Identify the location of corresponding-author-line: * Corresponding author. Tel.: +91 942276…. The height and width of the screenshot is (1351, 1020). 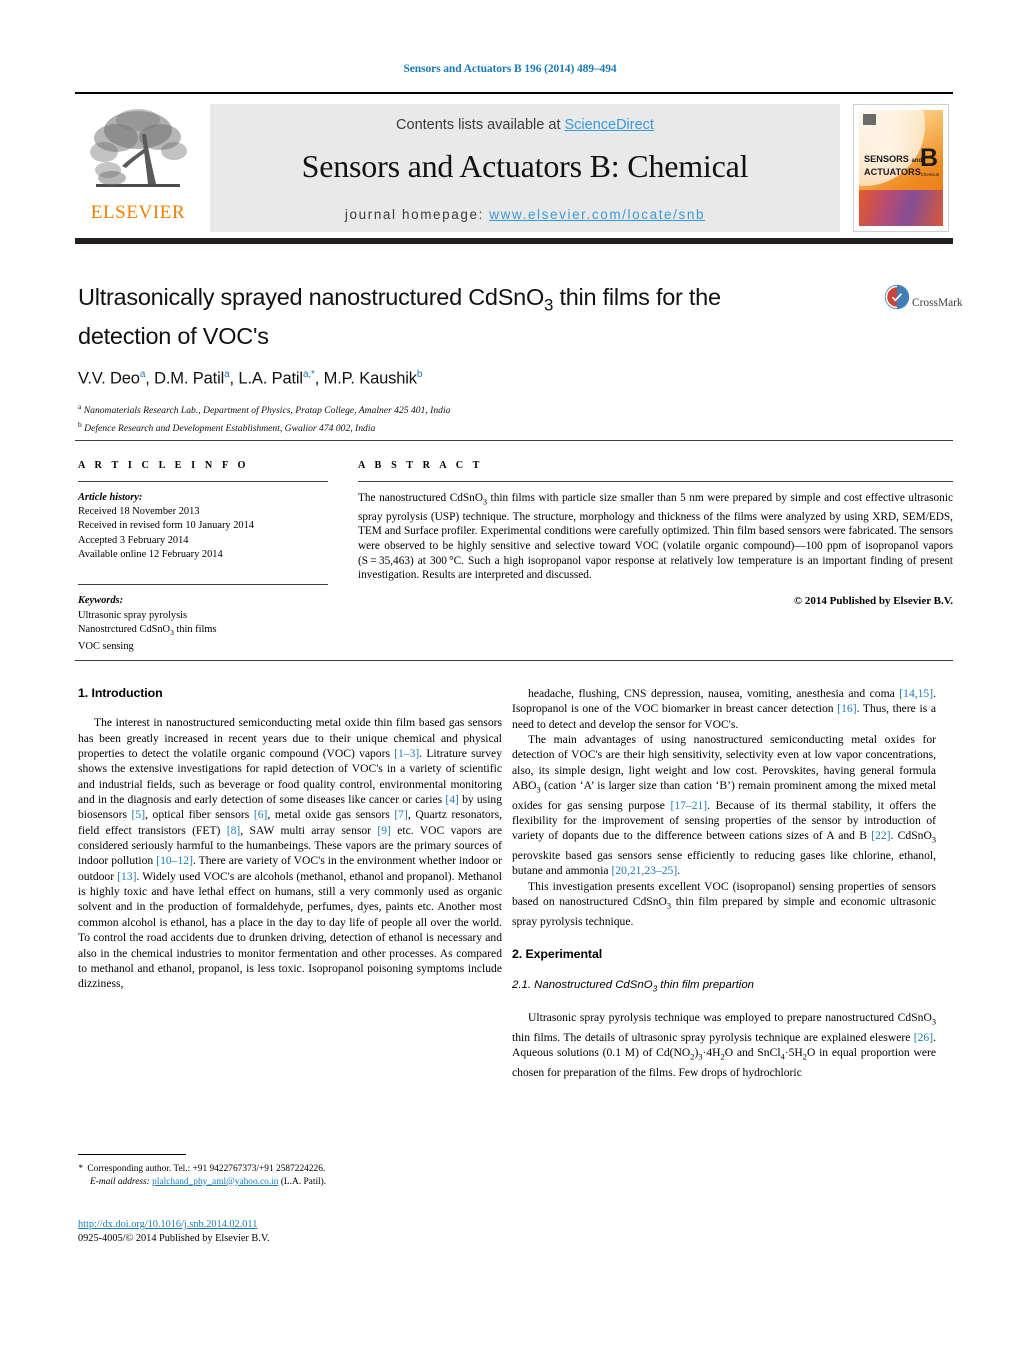
(202, 1169).